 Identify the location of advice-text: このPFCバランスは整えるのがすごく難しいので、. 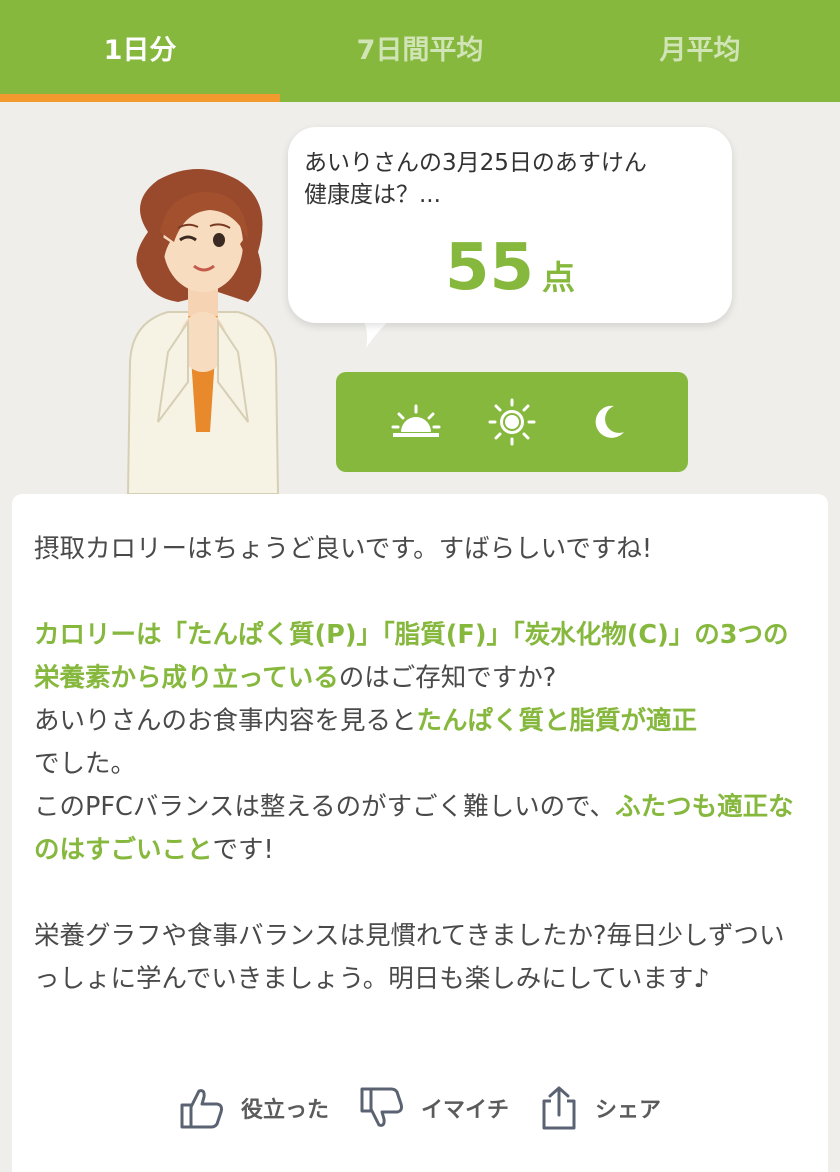
(325, 807).